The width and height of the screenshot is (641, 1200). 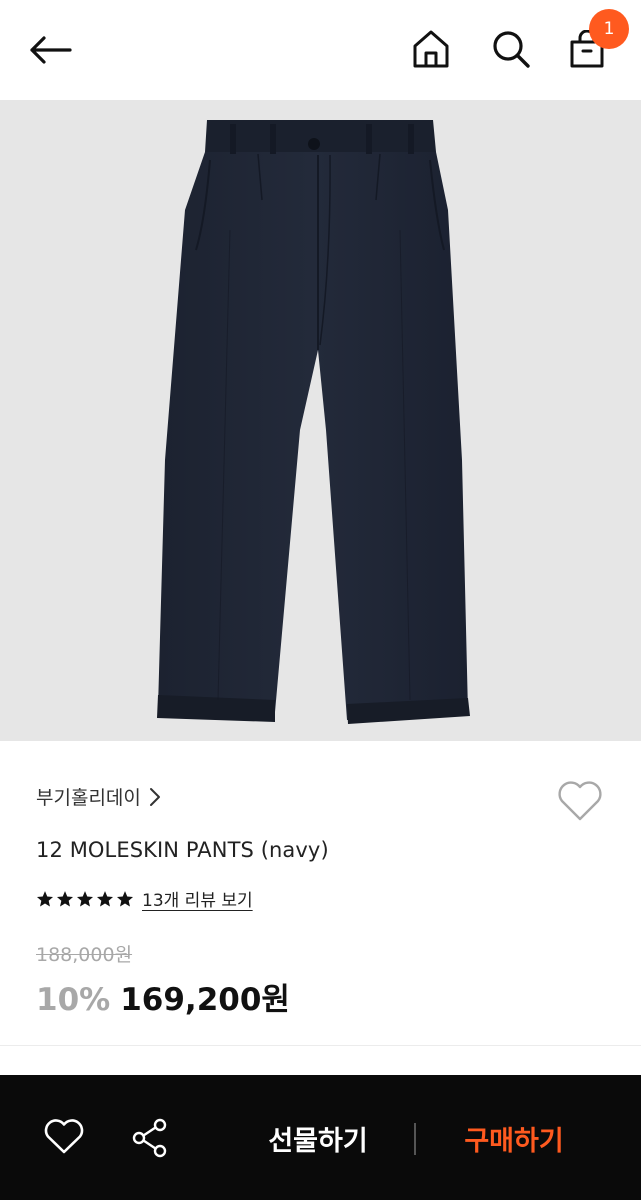 I want to click on share-button, so click(x=150, y=1138).